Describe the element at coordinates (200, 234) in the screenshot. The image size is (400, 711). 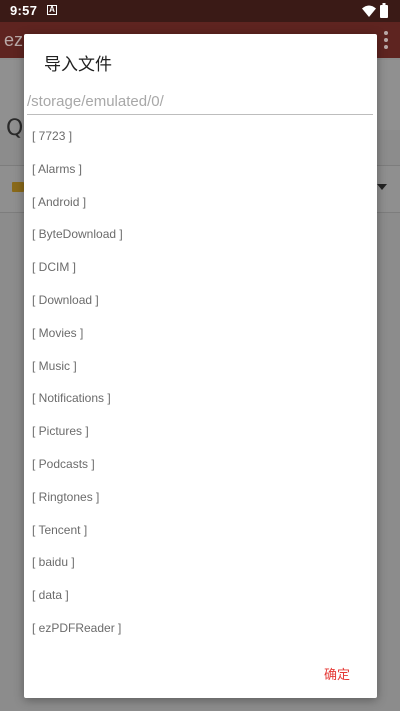
I see `folder-item: [ ByteDownload ]` at that location.